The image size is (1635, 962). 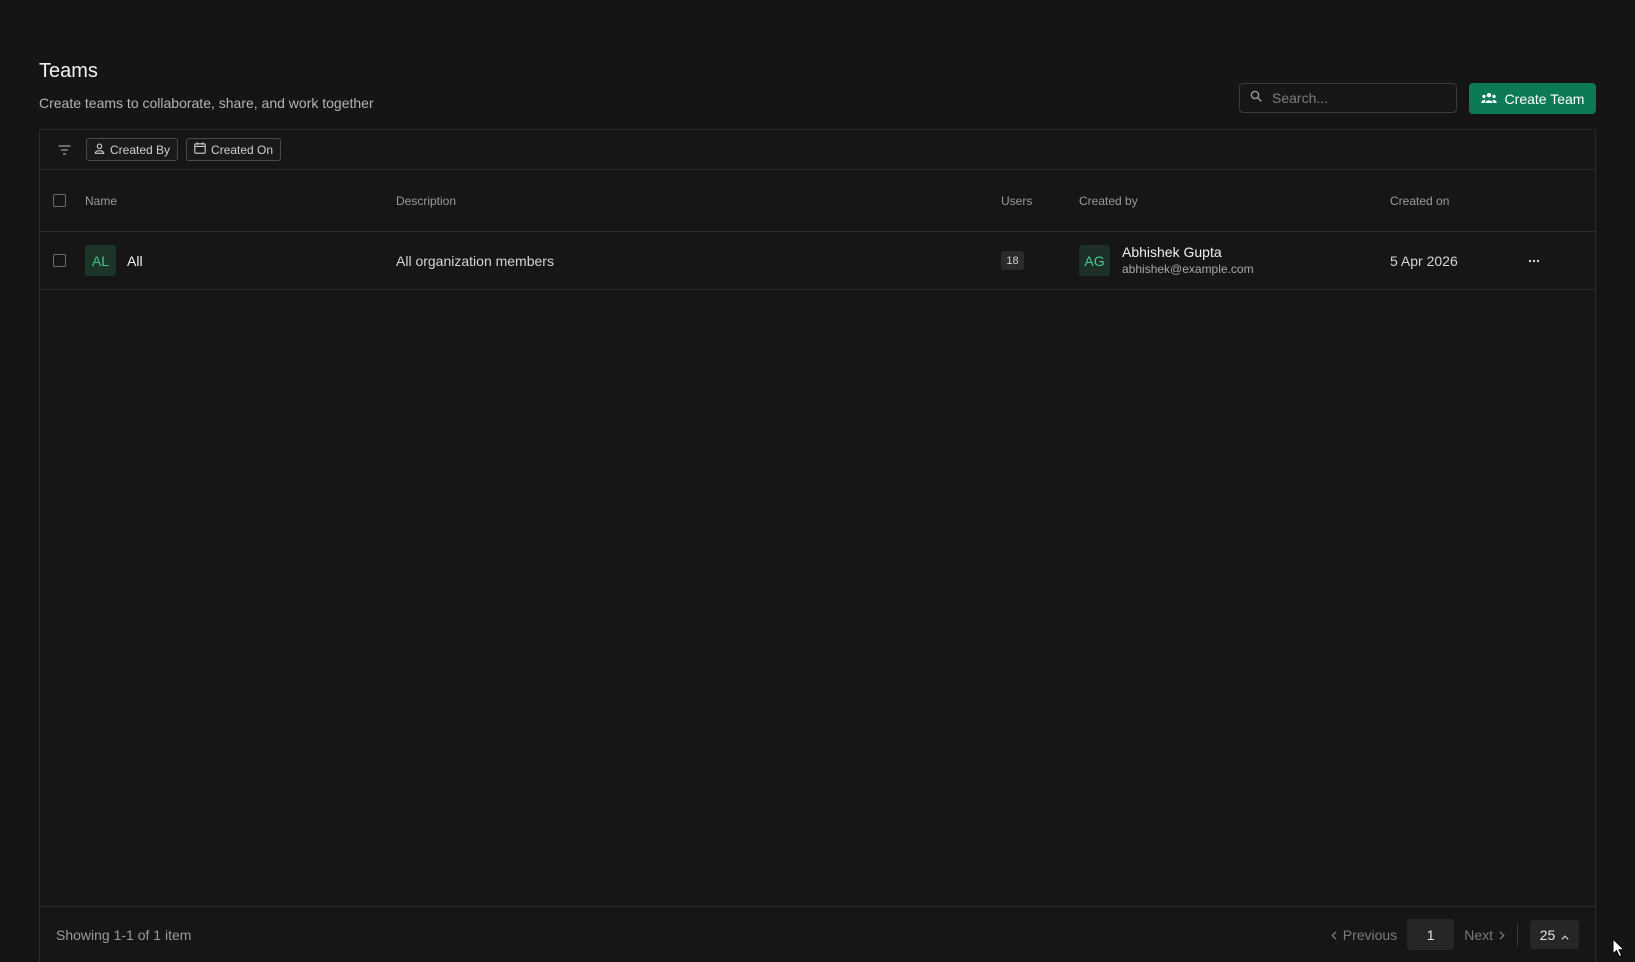 I want to click on pagination: Previous 1 Next 25, so click(x=1455, y=934).